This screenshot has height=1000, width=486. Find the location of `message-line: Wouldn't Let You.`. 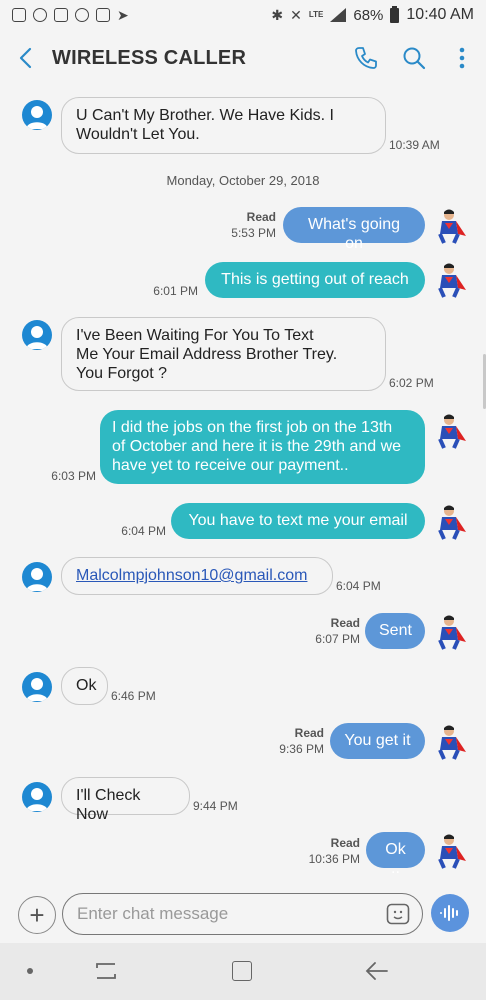

message-line: Wouldn't Let You. is located at coordinates (138, 134).